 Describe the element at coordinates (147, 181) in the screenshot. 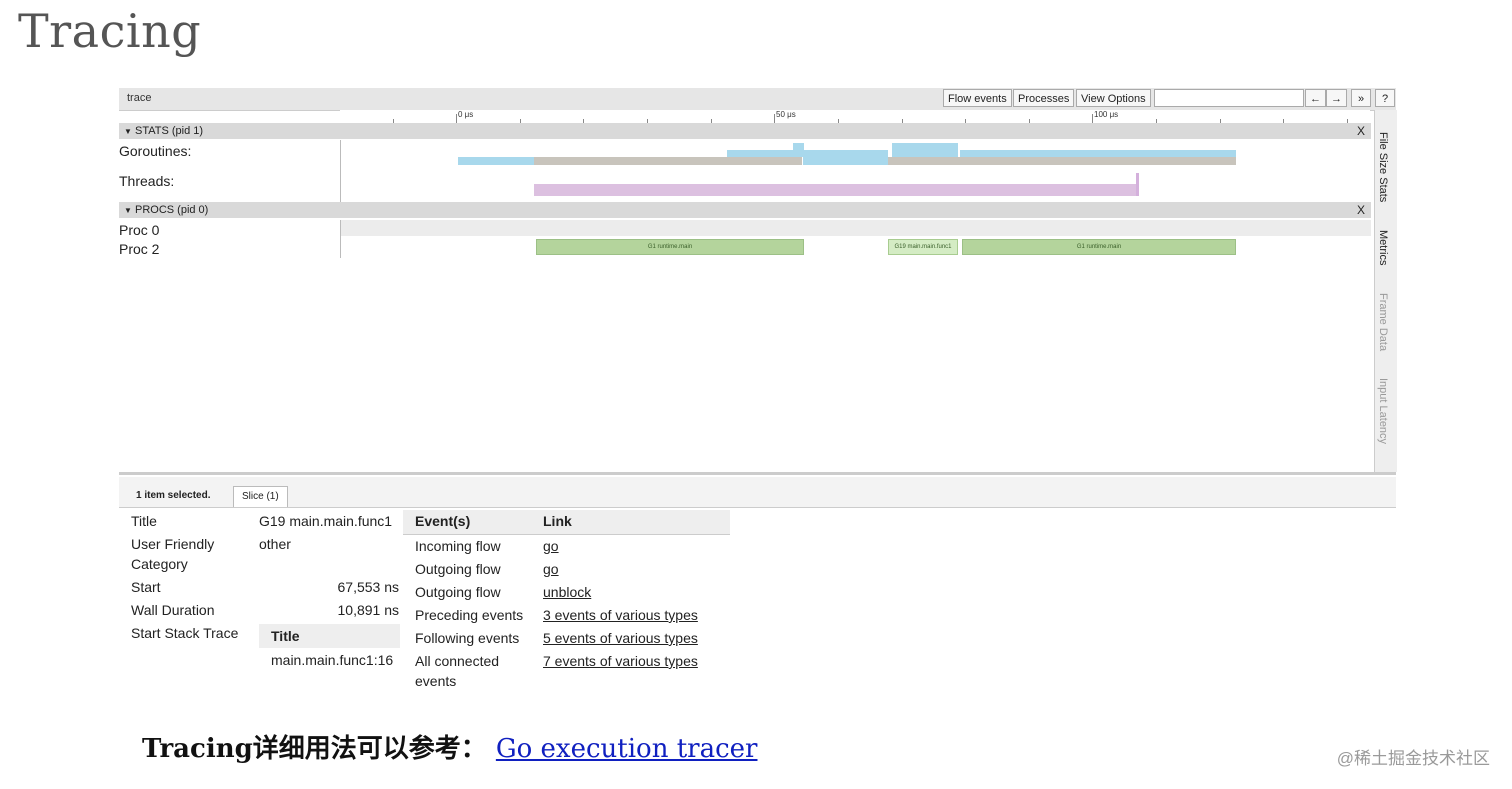

I see `threads-row-label: Threads:` at that location.